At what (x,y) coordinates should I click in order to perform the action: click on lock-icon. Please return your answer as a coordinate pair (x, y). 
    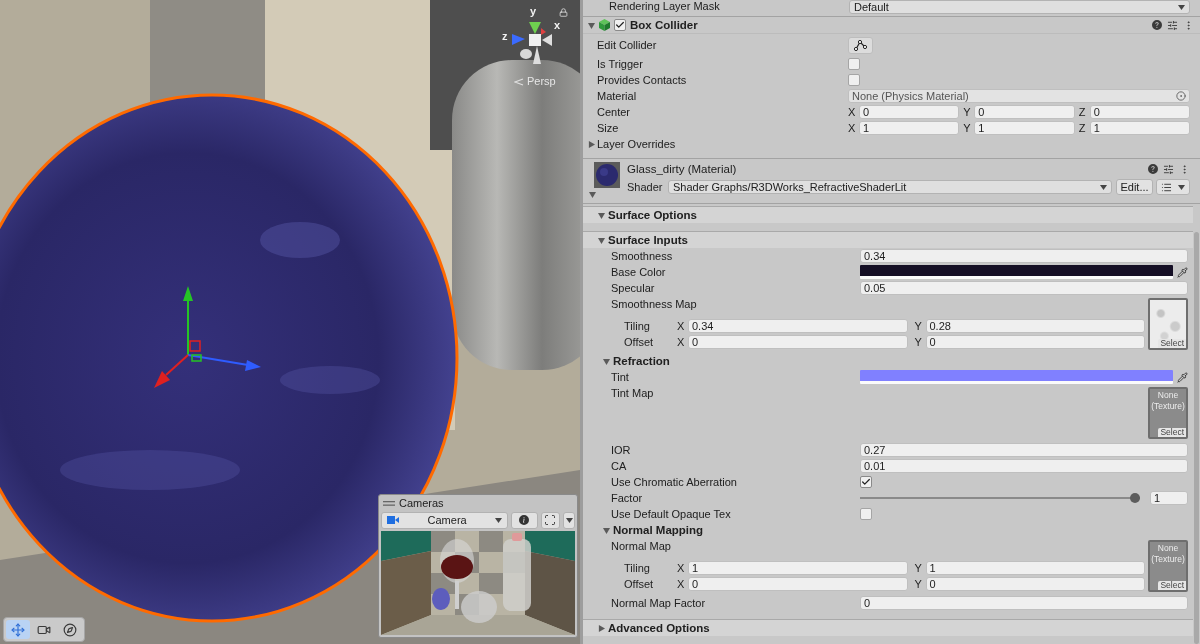
    Looking at the image, I should click on (563, 12).